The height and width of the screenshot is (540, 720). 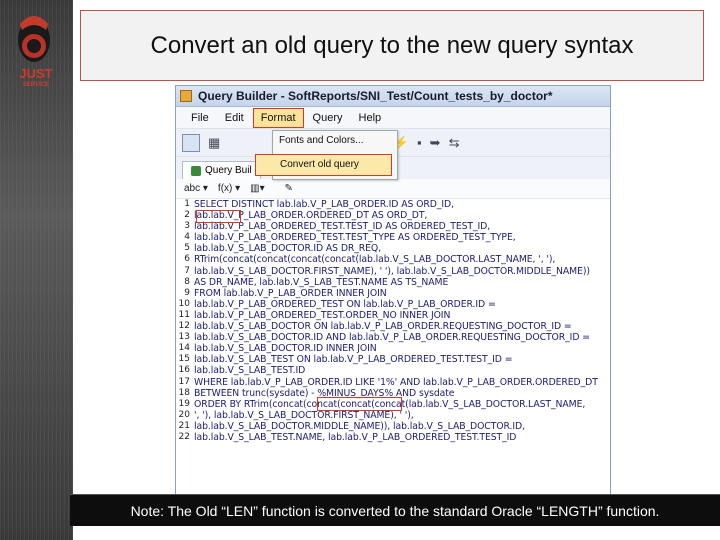 What do you see at coordinates (187, 215) in the screenshot?
I see `line-number: 2` at bounding box center [187, 215].